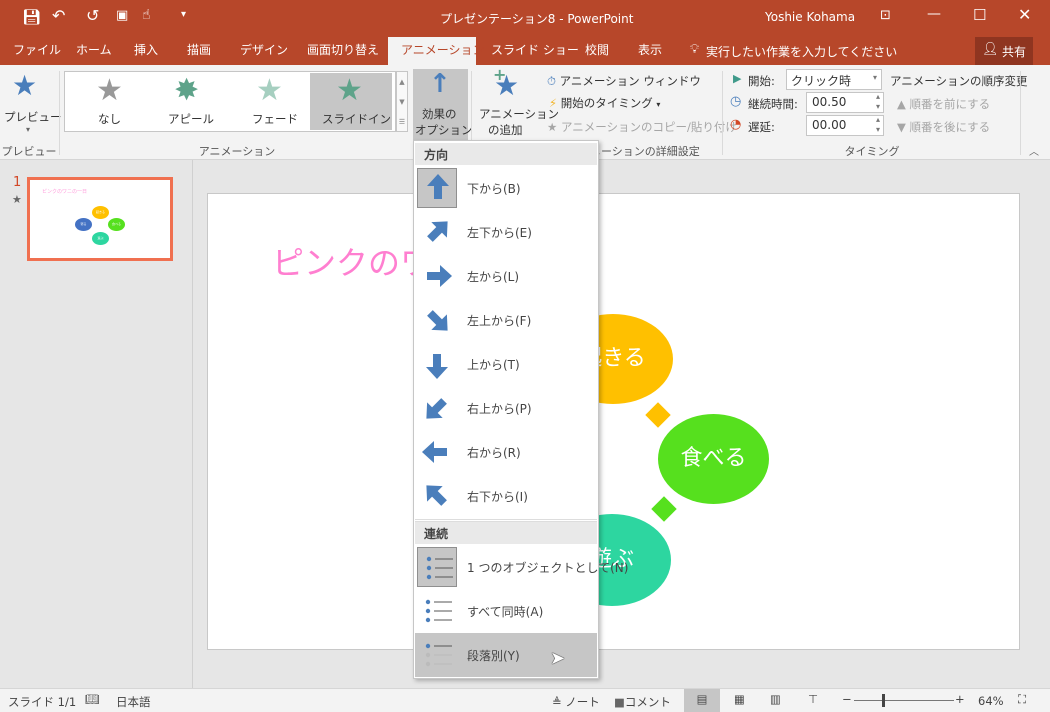  Describe the element at coordinates (979, 15) in the screenshot. I see `maximize-icon: ☐` at that location.